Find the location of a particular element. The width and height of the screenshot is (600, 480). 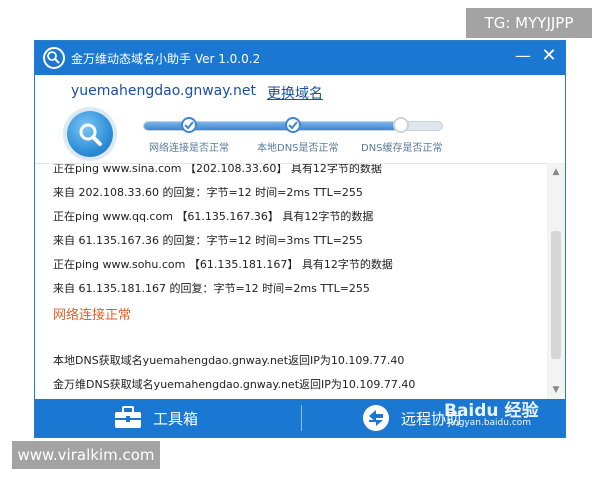

network-status-text: 网络连接正常 is located at coordinates (92, 315).